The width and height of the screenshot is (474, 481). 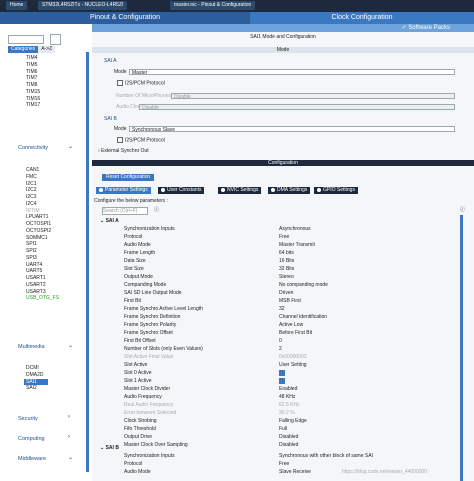 What do you see at coordinates (303, 317) in the screenshot?
I see `param-value: Channel Identification` at bounding box center [303, 317].